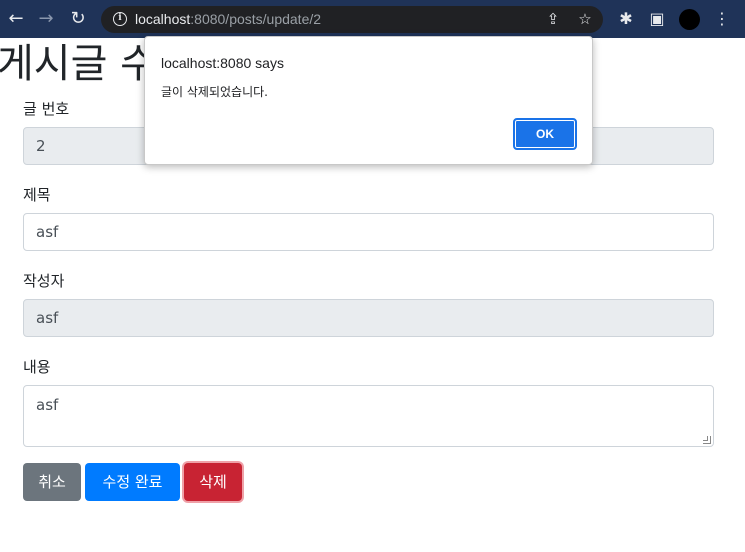  What do you see at coordinates (368, 318) in the screenshot?
I see `author-field: asf` at bounding box center [368, 318].